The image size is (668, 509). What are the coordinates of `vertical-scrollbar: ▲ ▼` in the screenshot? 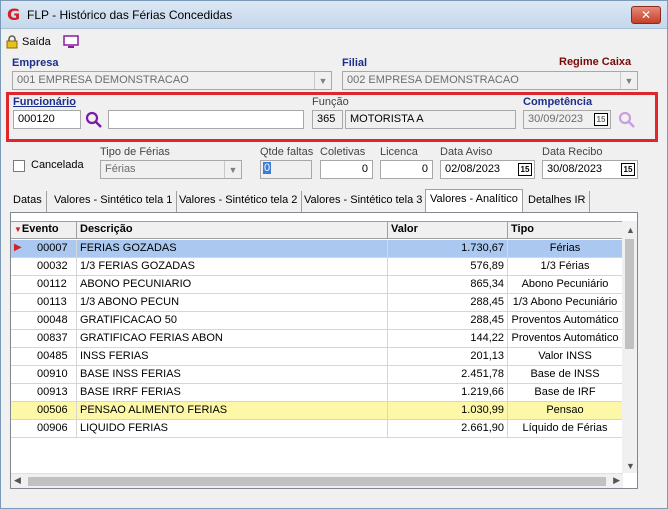 It's located at (629, 347).